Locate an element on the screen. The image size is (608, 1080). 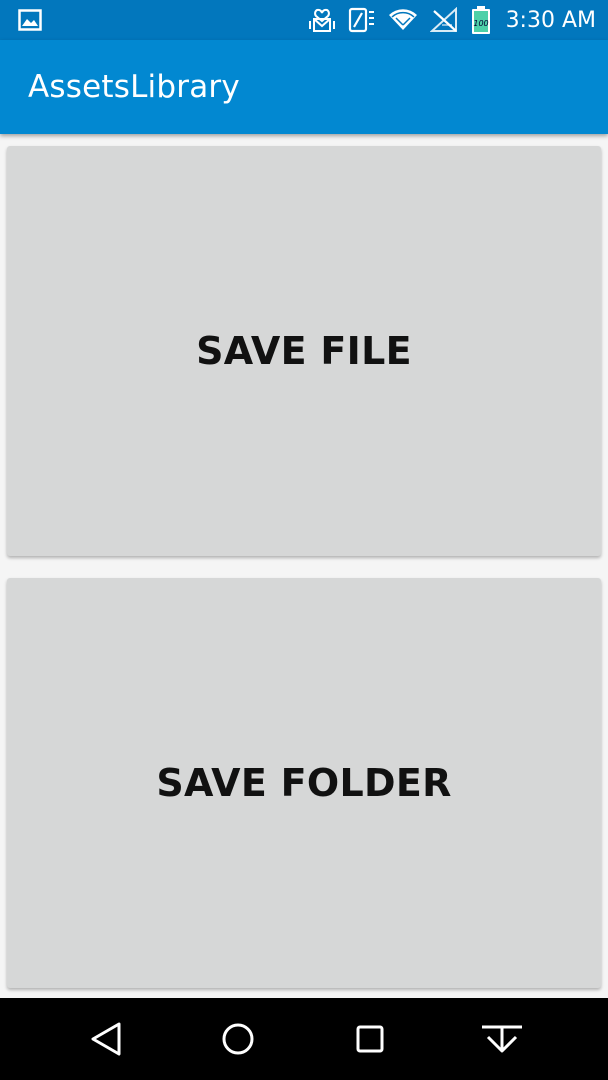
app-bar: AssetsLibrary is located at coordinates (304, 87).